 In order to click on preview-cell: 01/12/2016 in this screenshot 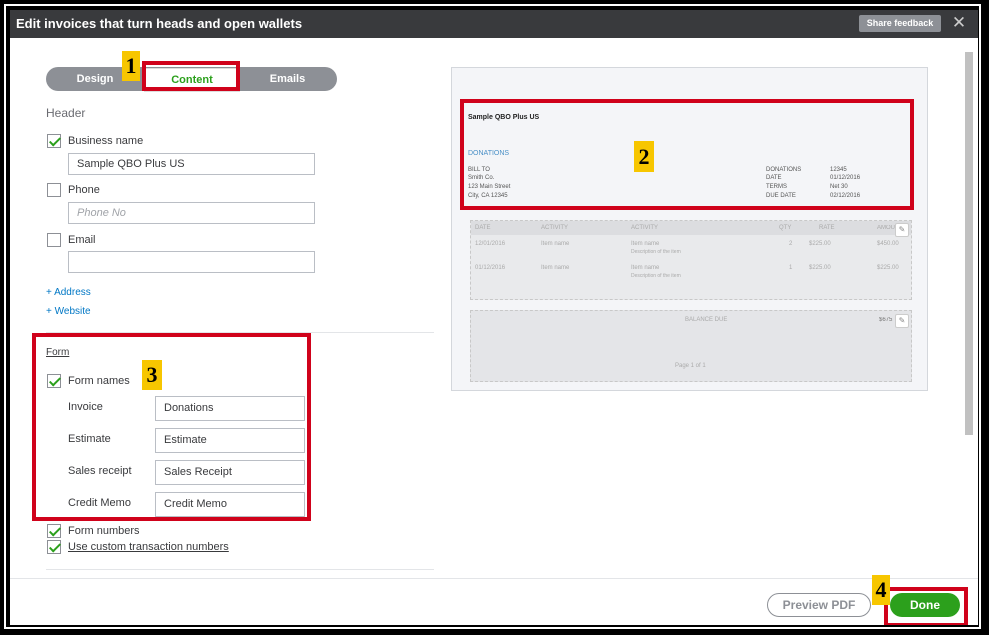, I will do `click(490, 268)`.